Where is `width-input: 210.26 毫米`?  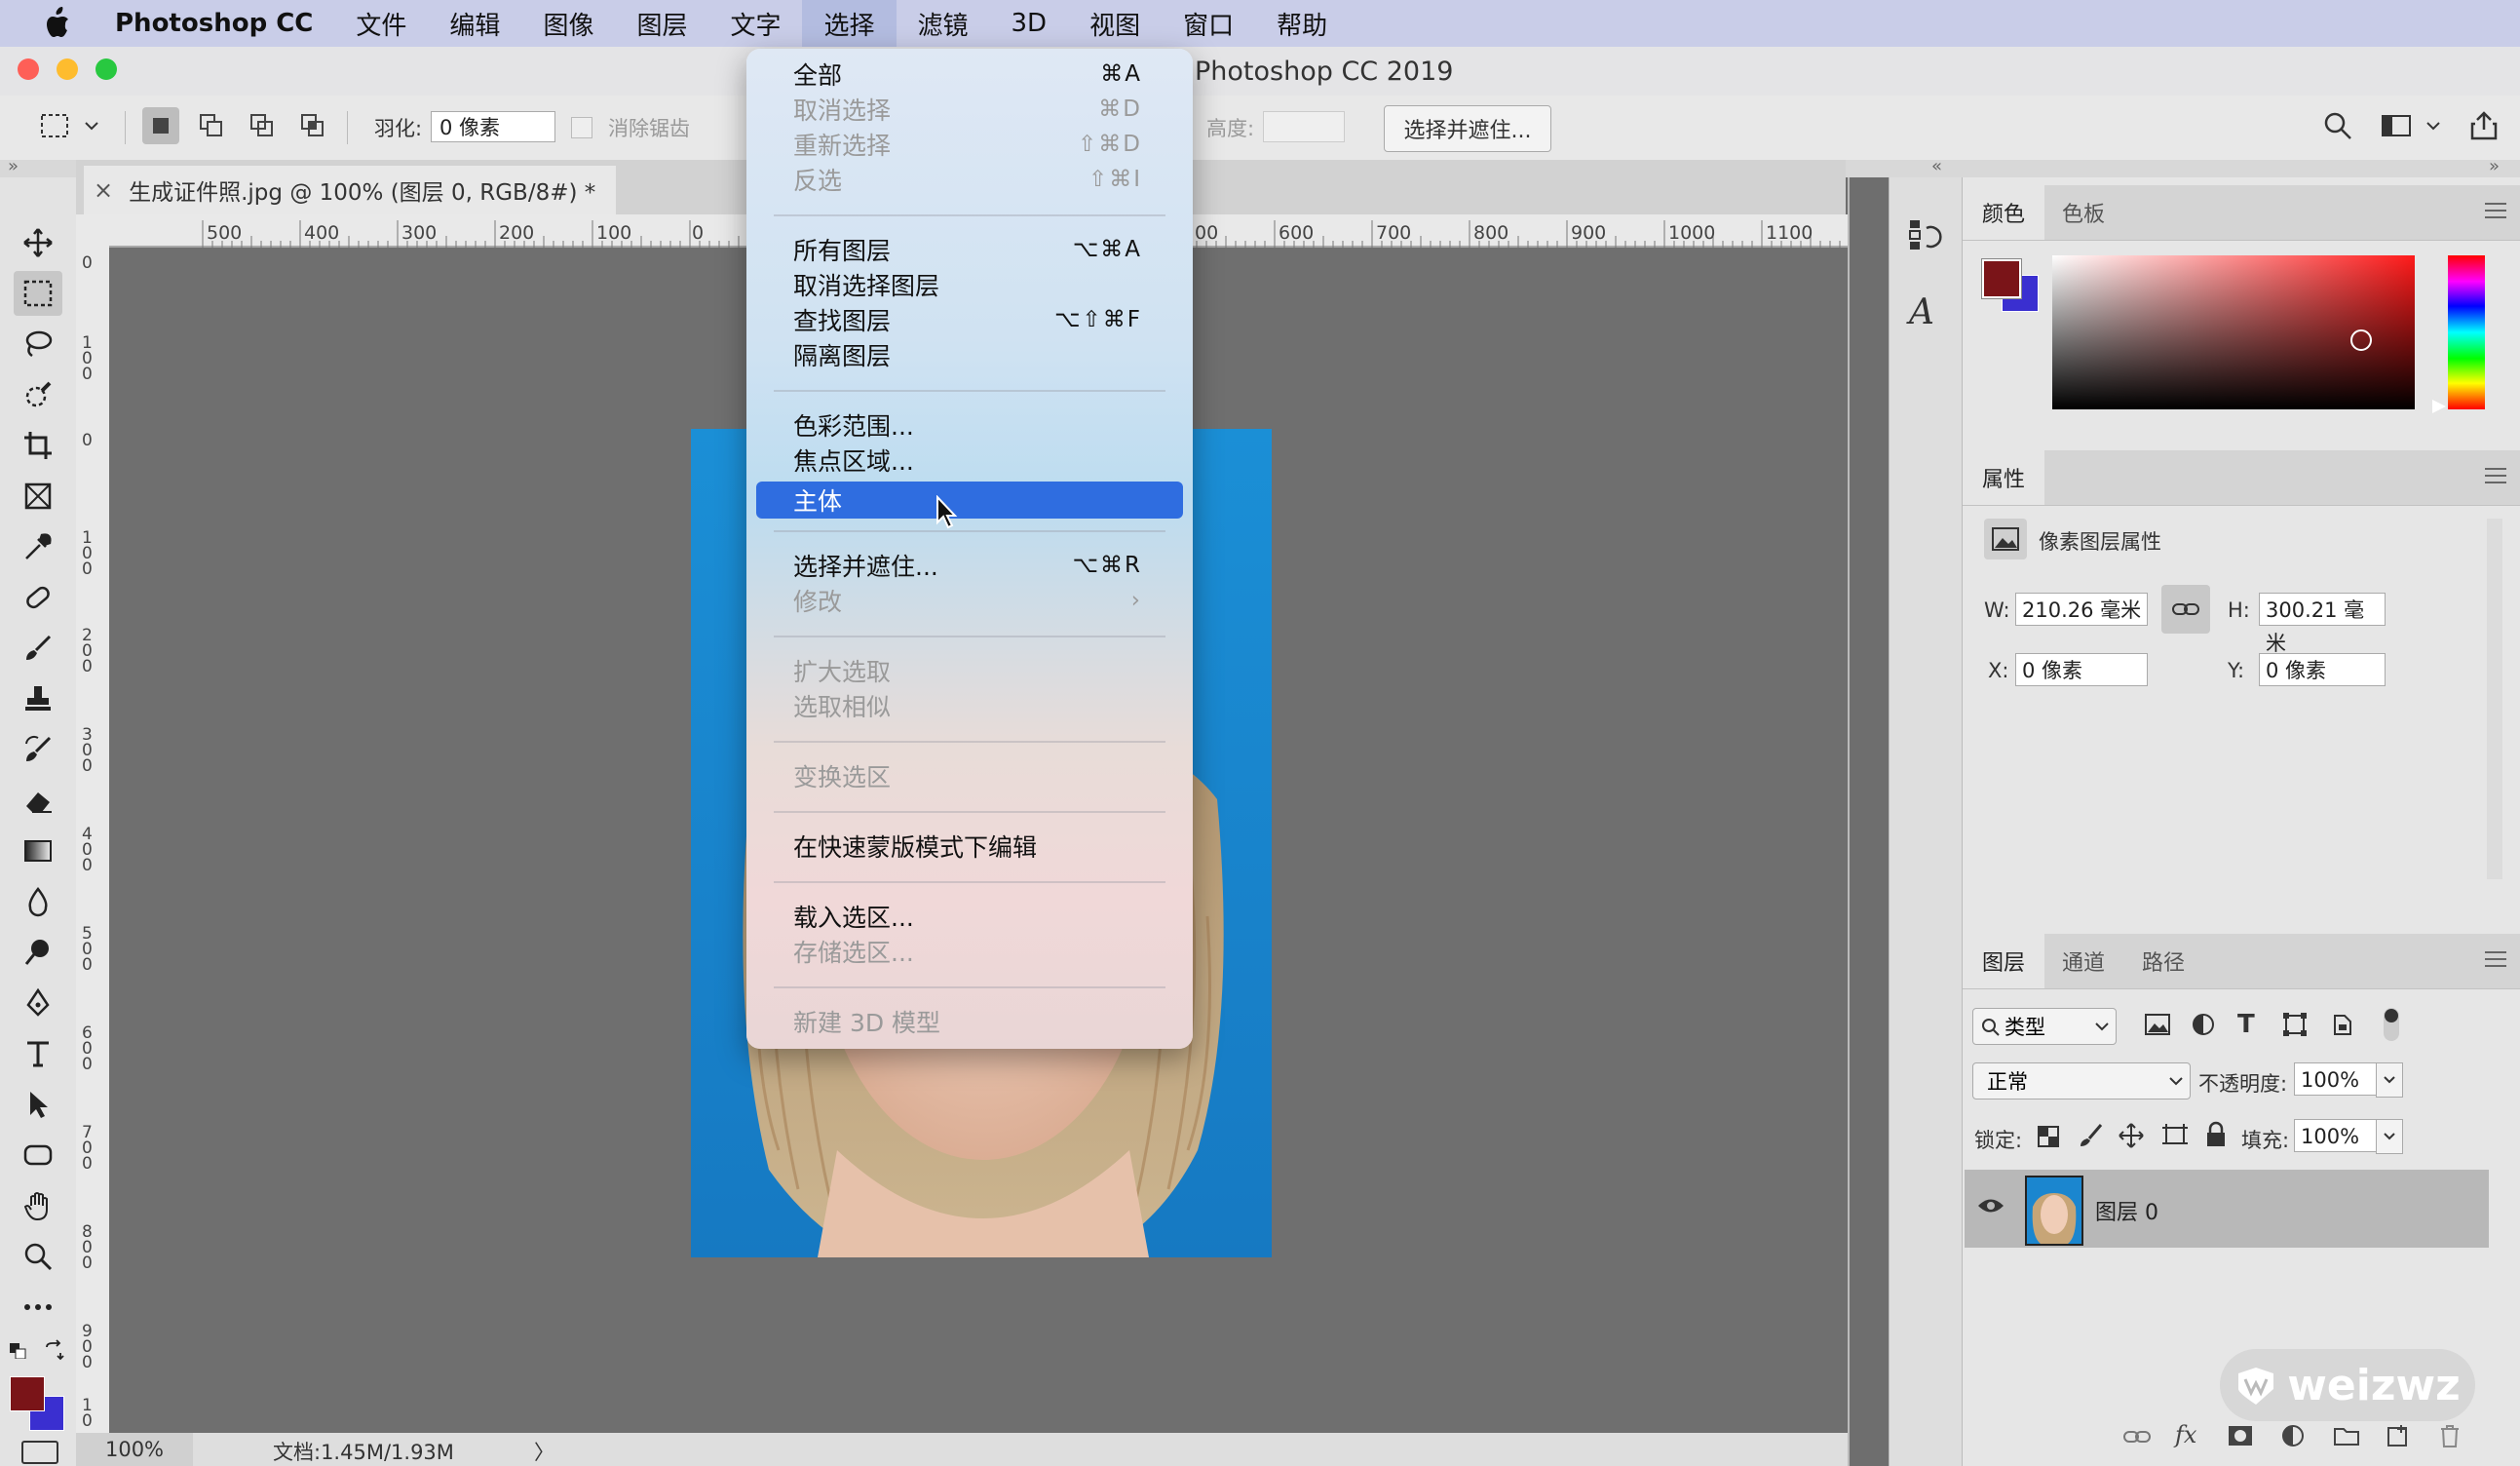
width-input: 210.26 毫米 is located at coordinates (2081, 609).